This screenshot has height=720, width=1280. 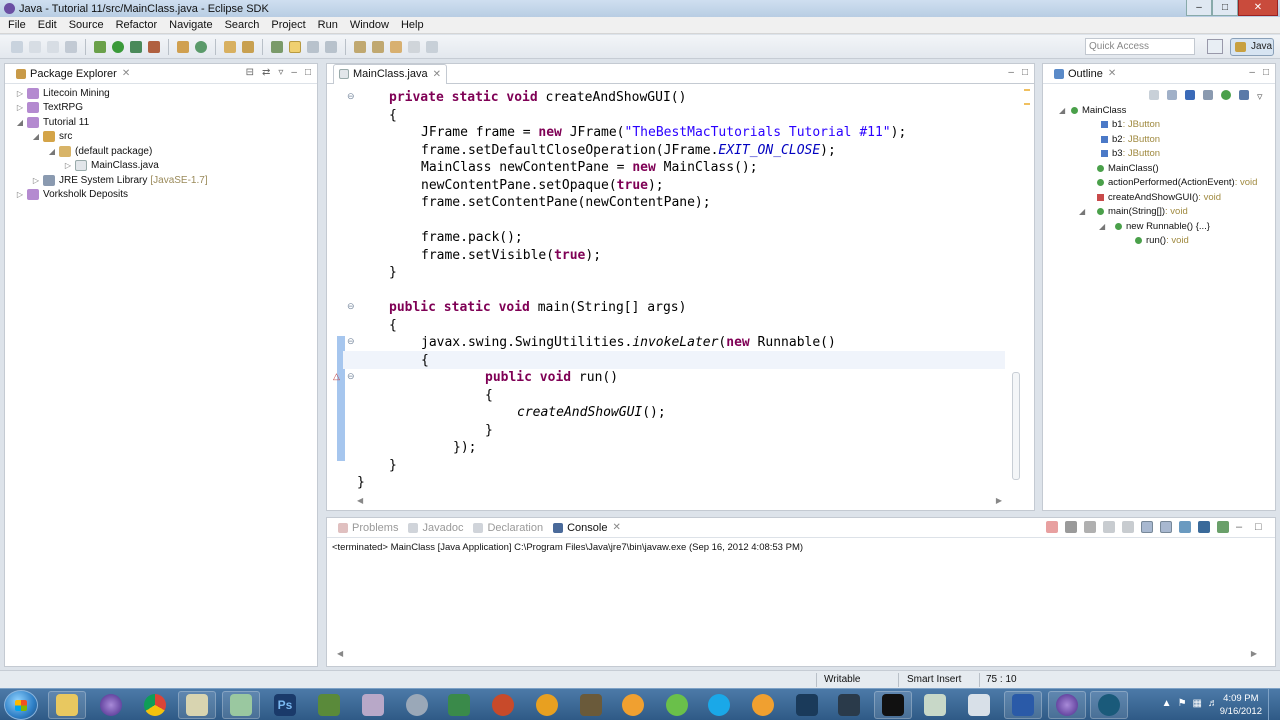 What do you see at coordinates (67, 705) in the screenshot?
I see `explorer-task` at bounding box center [67, 705].